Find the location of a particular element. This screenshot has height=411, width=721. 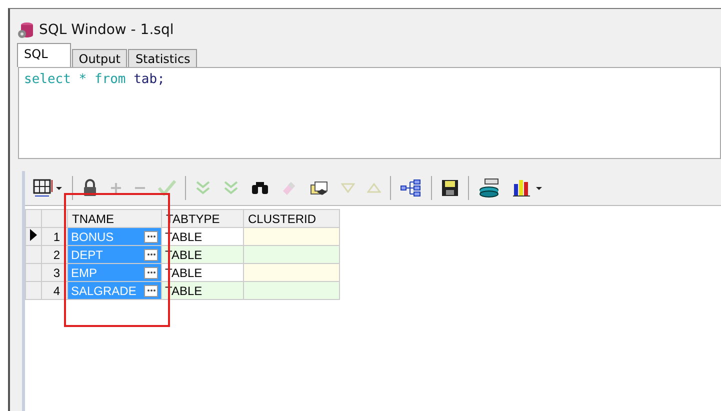

row-number: 3 is located at coordinates (56, 273).